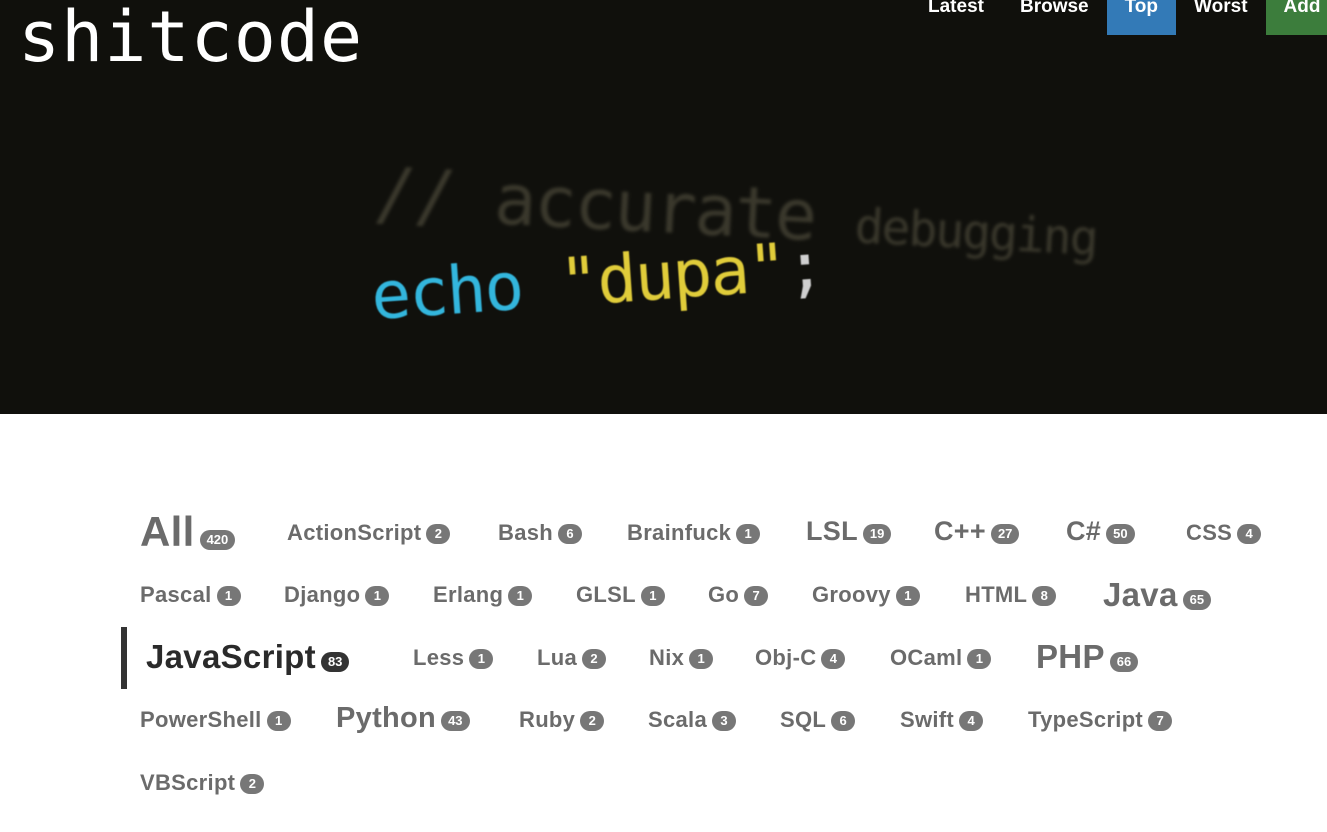 Image resolution: width=1327 pixels, height=832 pixels. Describe the element at coordinates (681, 658) in the screenshot. I see `tag-nix: Nix 1` at that location.